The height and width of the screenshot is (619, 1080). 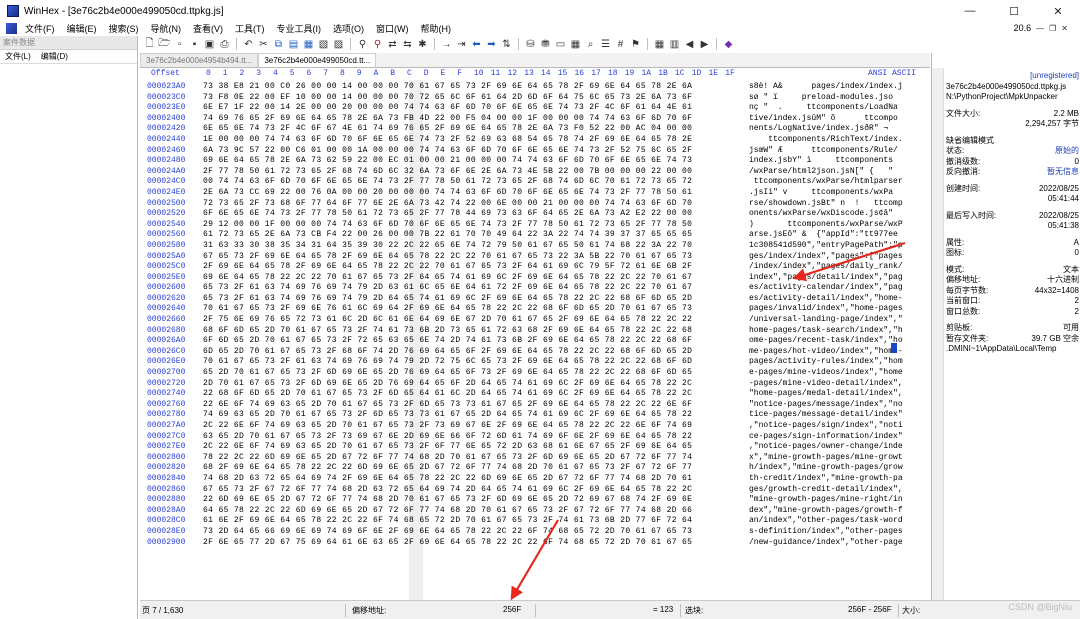 What do you see at coordinates (839, 319) in the screenshot?
I see `row-ascii-text: /universal-landing-page/index","` at bounding box center [839, 319].